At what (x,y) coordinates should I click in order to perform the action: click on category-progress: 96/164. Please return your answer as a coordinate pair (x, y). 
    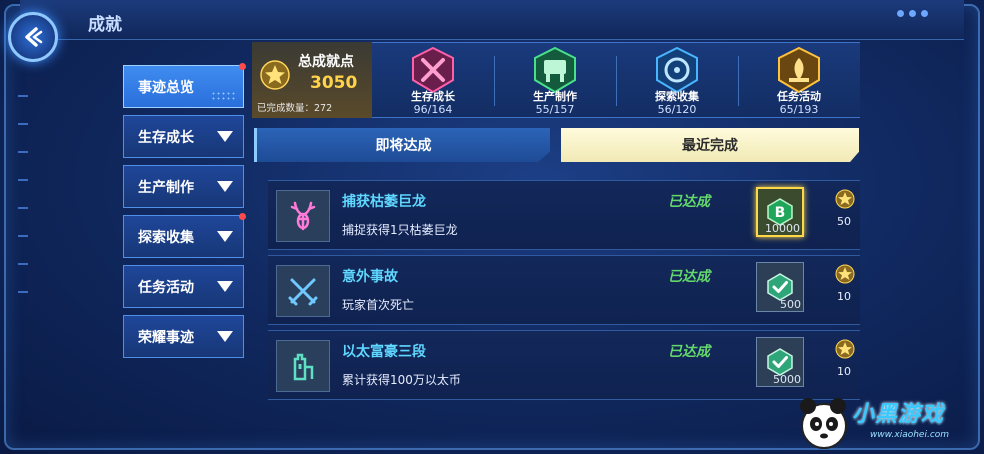
    Looking at the image, I should click on (433, 109).